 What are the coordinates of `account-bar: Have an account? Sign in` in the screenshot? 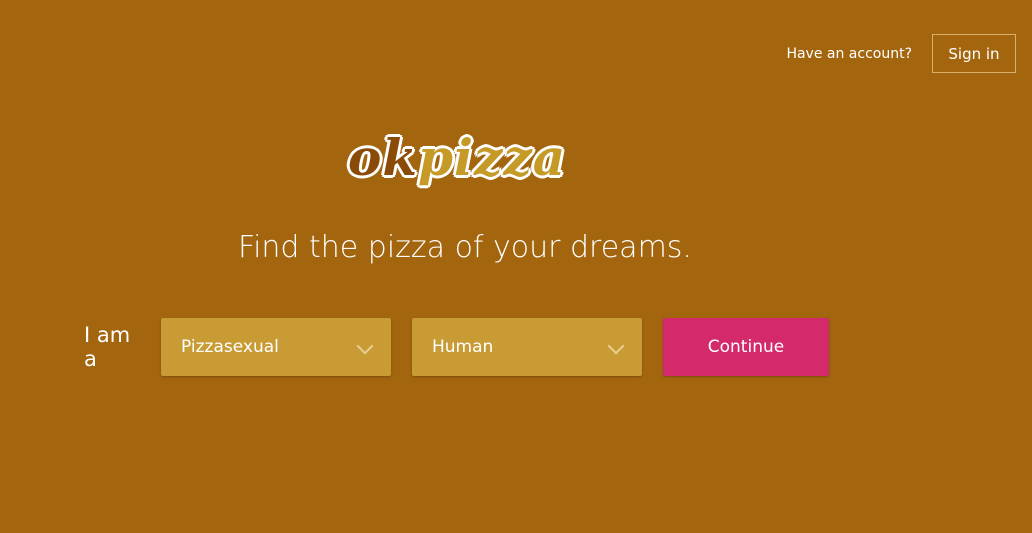 It's located at (901, 53).